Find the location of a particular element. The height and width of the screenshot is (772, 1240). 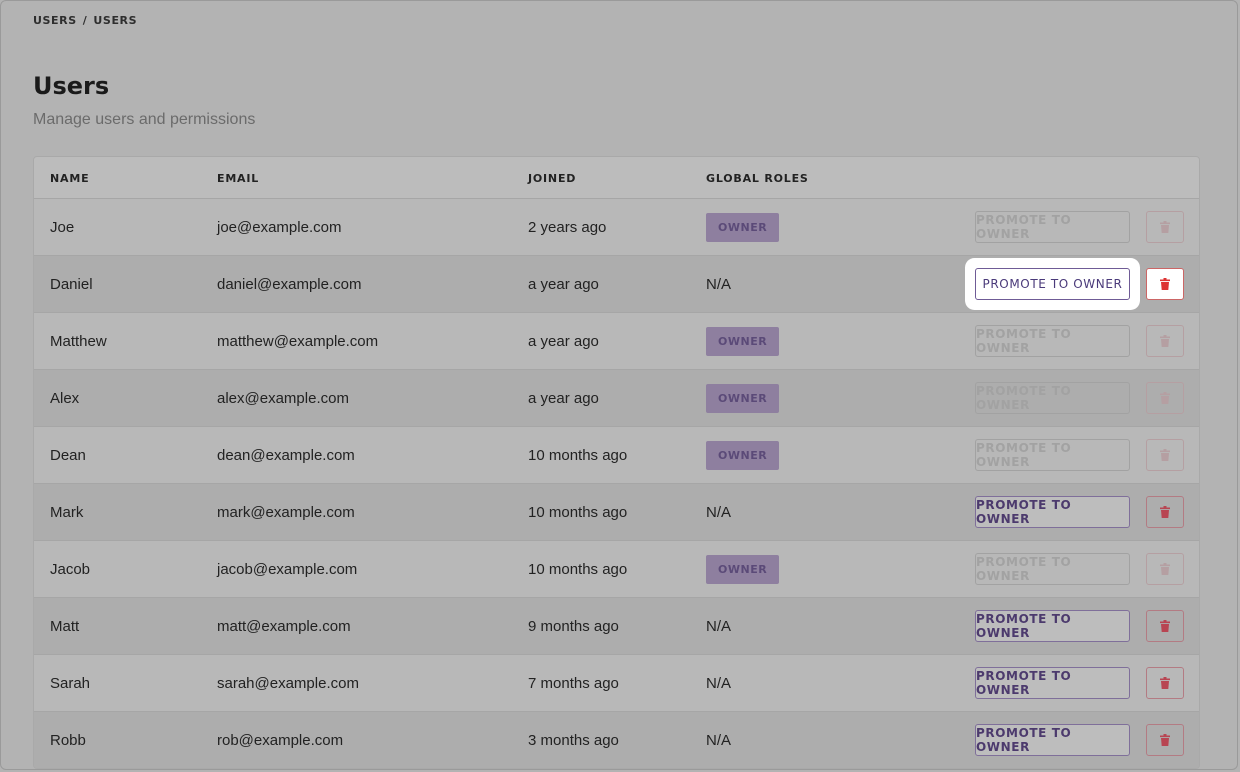

table-header: NAME EMAIL JOINED GLOBAL ROLES is located at coordinates (616, 178).